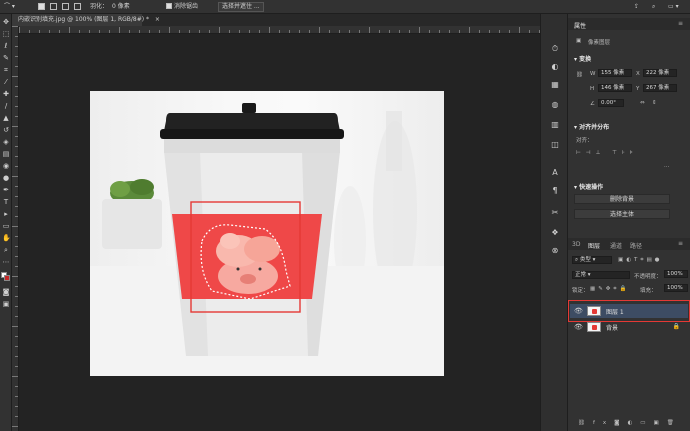 Image resolution: width=690 pixels, height=431 pixels. I want to click on antialias-checkbox: 消除锯齿, so click(182, 7).